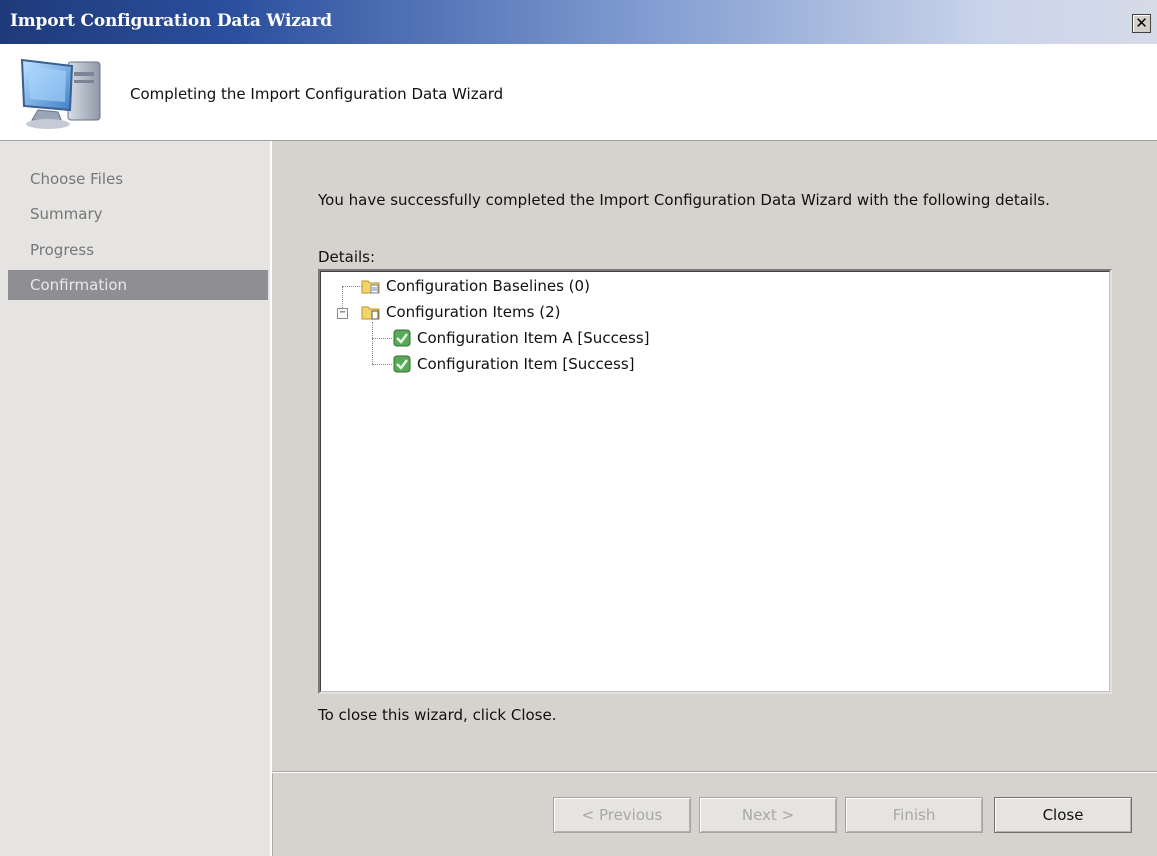  I want to click on tree-node-label: Configuration Item A [Success], so click(533, 338).